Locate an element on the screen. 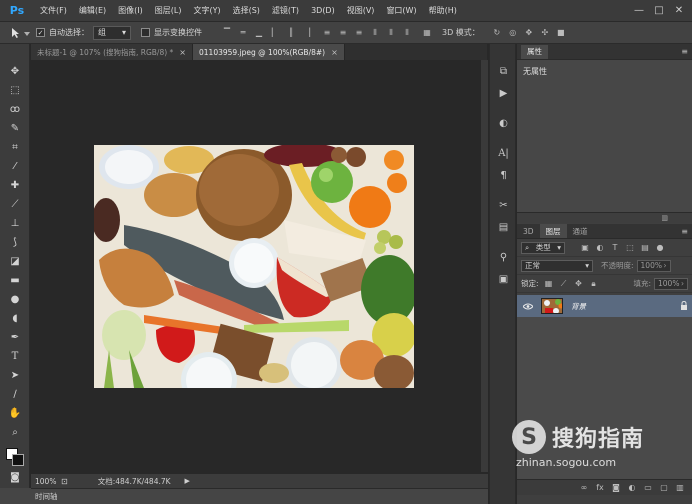 This screenshot has height=504, width=692. move-tool-icon: ✥ is located at coordinates (15, 71).